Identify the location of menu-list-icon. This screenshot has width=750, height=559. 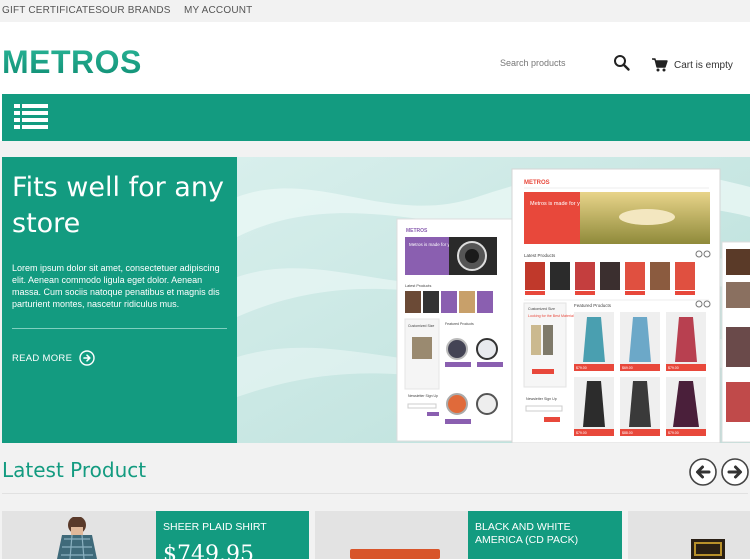
(31, 117).